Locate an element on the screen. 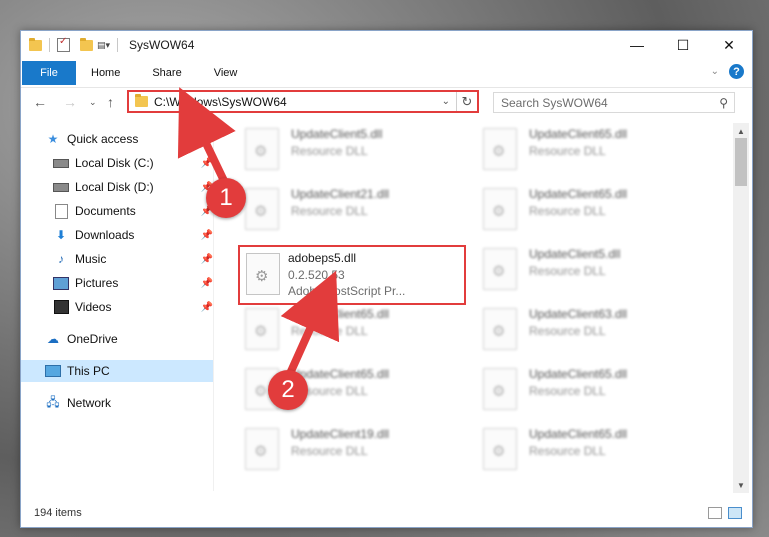 Image resolution: width=769 pixels, height=537 pixels. forward-arrow-icon: → is located at coordinates (70, 102).